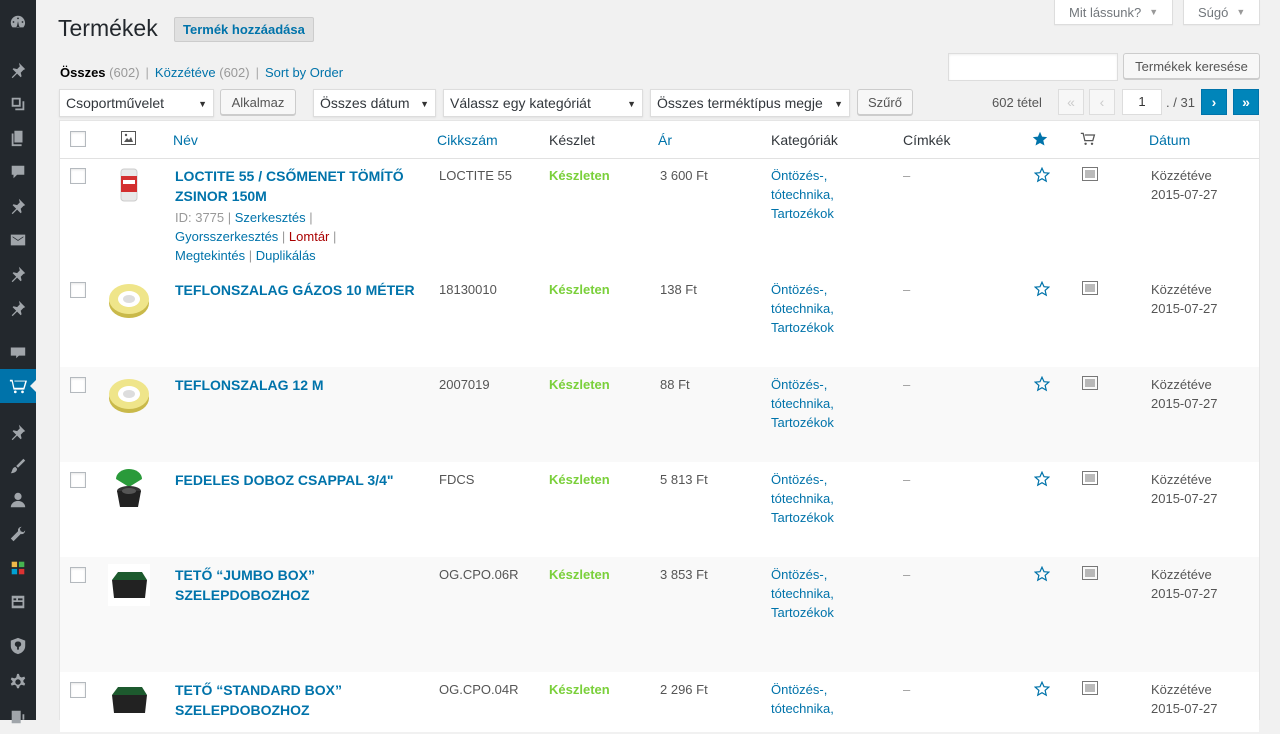 The height and width of the screenshot is (734, 1280). I want to click on tools-wrench-icon, so click(18, 534).